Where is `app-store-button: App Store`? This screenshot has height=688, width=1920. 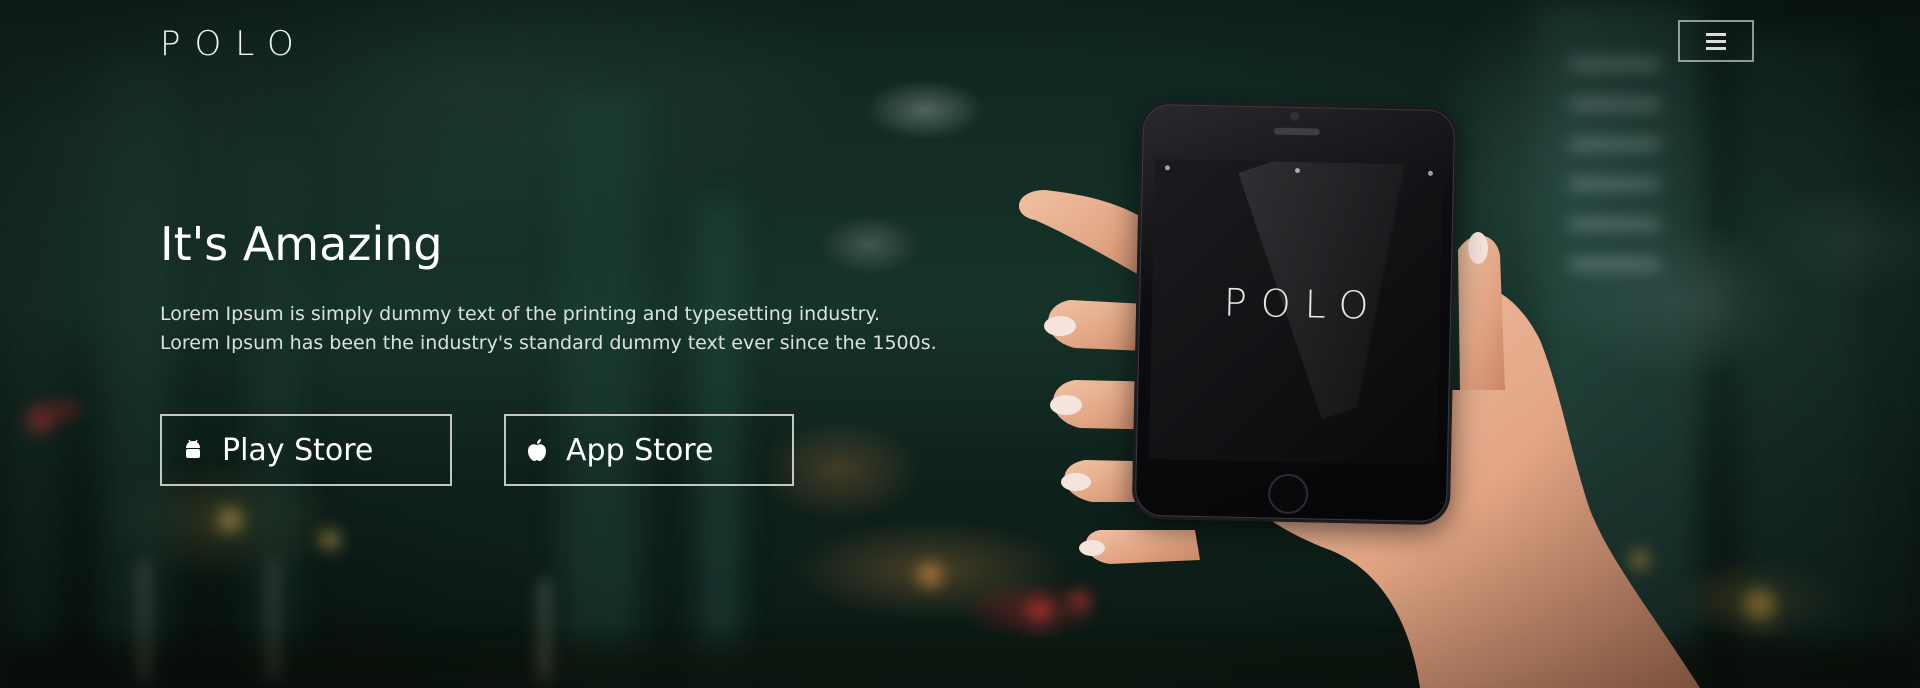 app-store-button: App Store is located at coordinates (649, 450).